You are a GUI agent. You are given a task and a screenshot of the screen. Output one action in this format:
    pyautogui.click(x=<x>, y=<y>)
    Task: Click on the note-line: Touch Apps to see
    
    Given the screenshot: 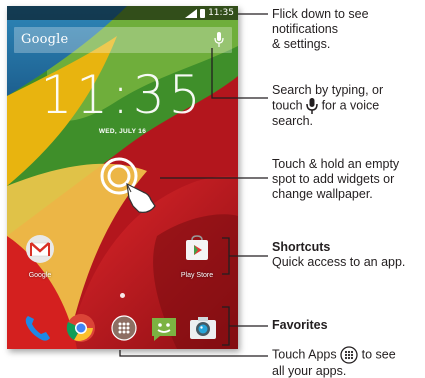 What is the action you would take?
    pyautogui.click(x=334, y=355)
    